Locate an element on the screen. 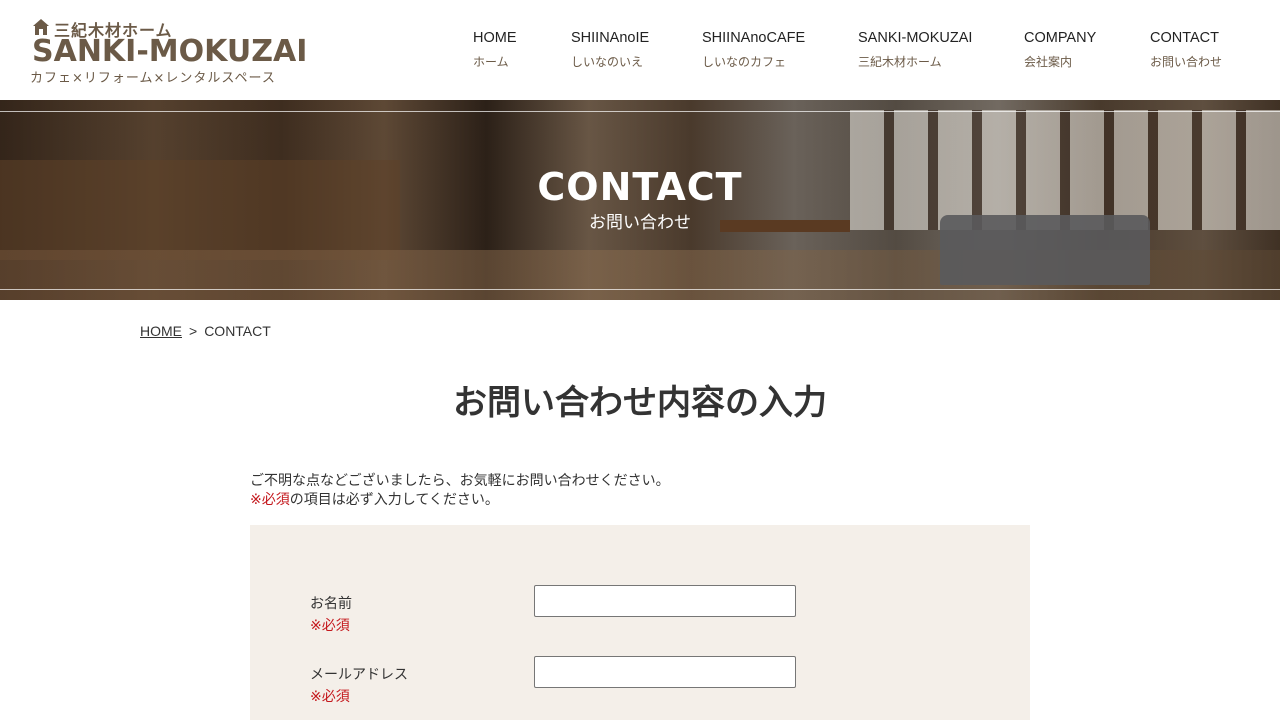 The width and height of the screenshot is (1280, 720). hero-title: CONTACT is located at coordinates (640, 187).